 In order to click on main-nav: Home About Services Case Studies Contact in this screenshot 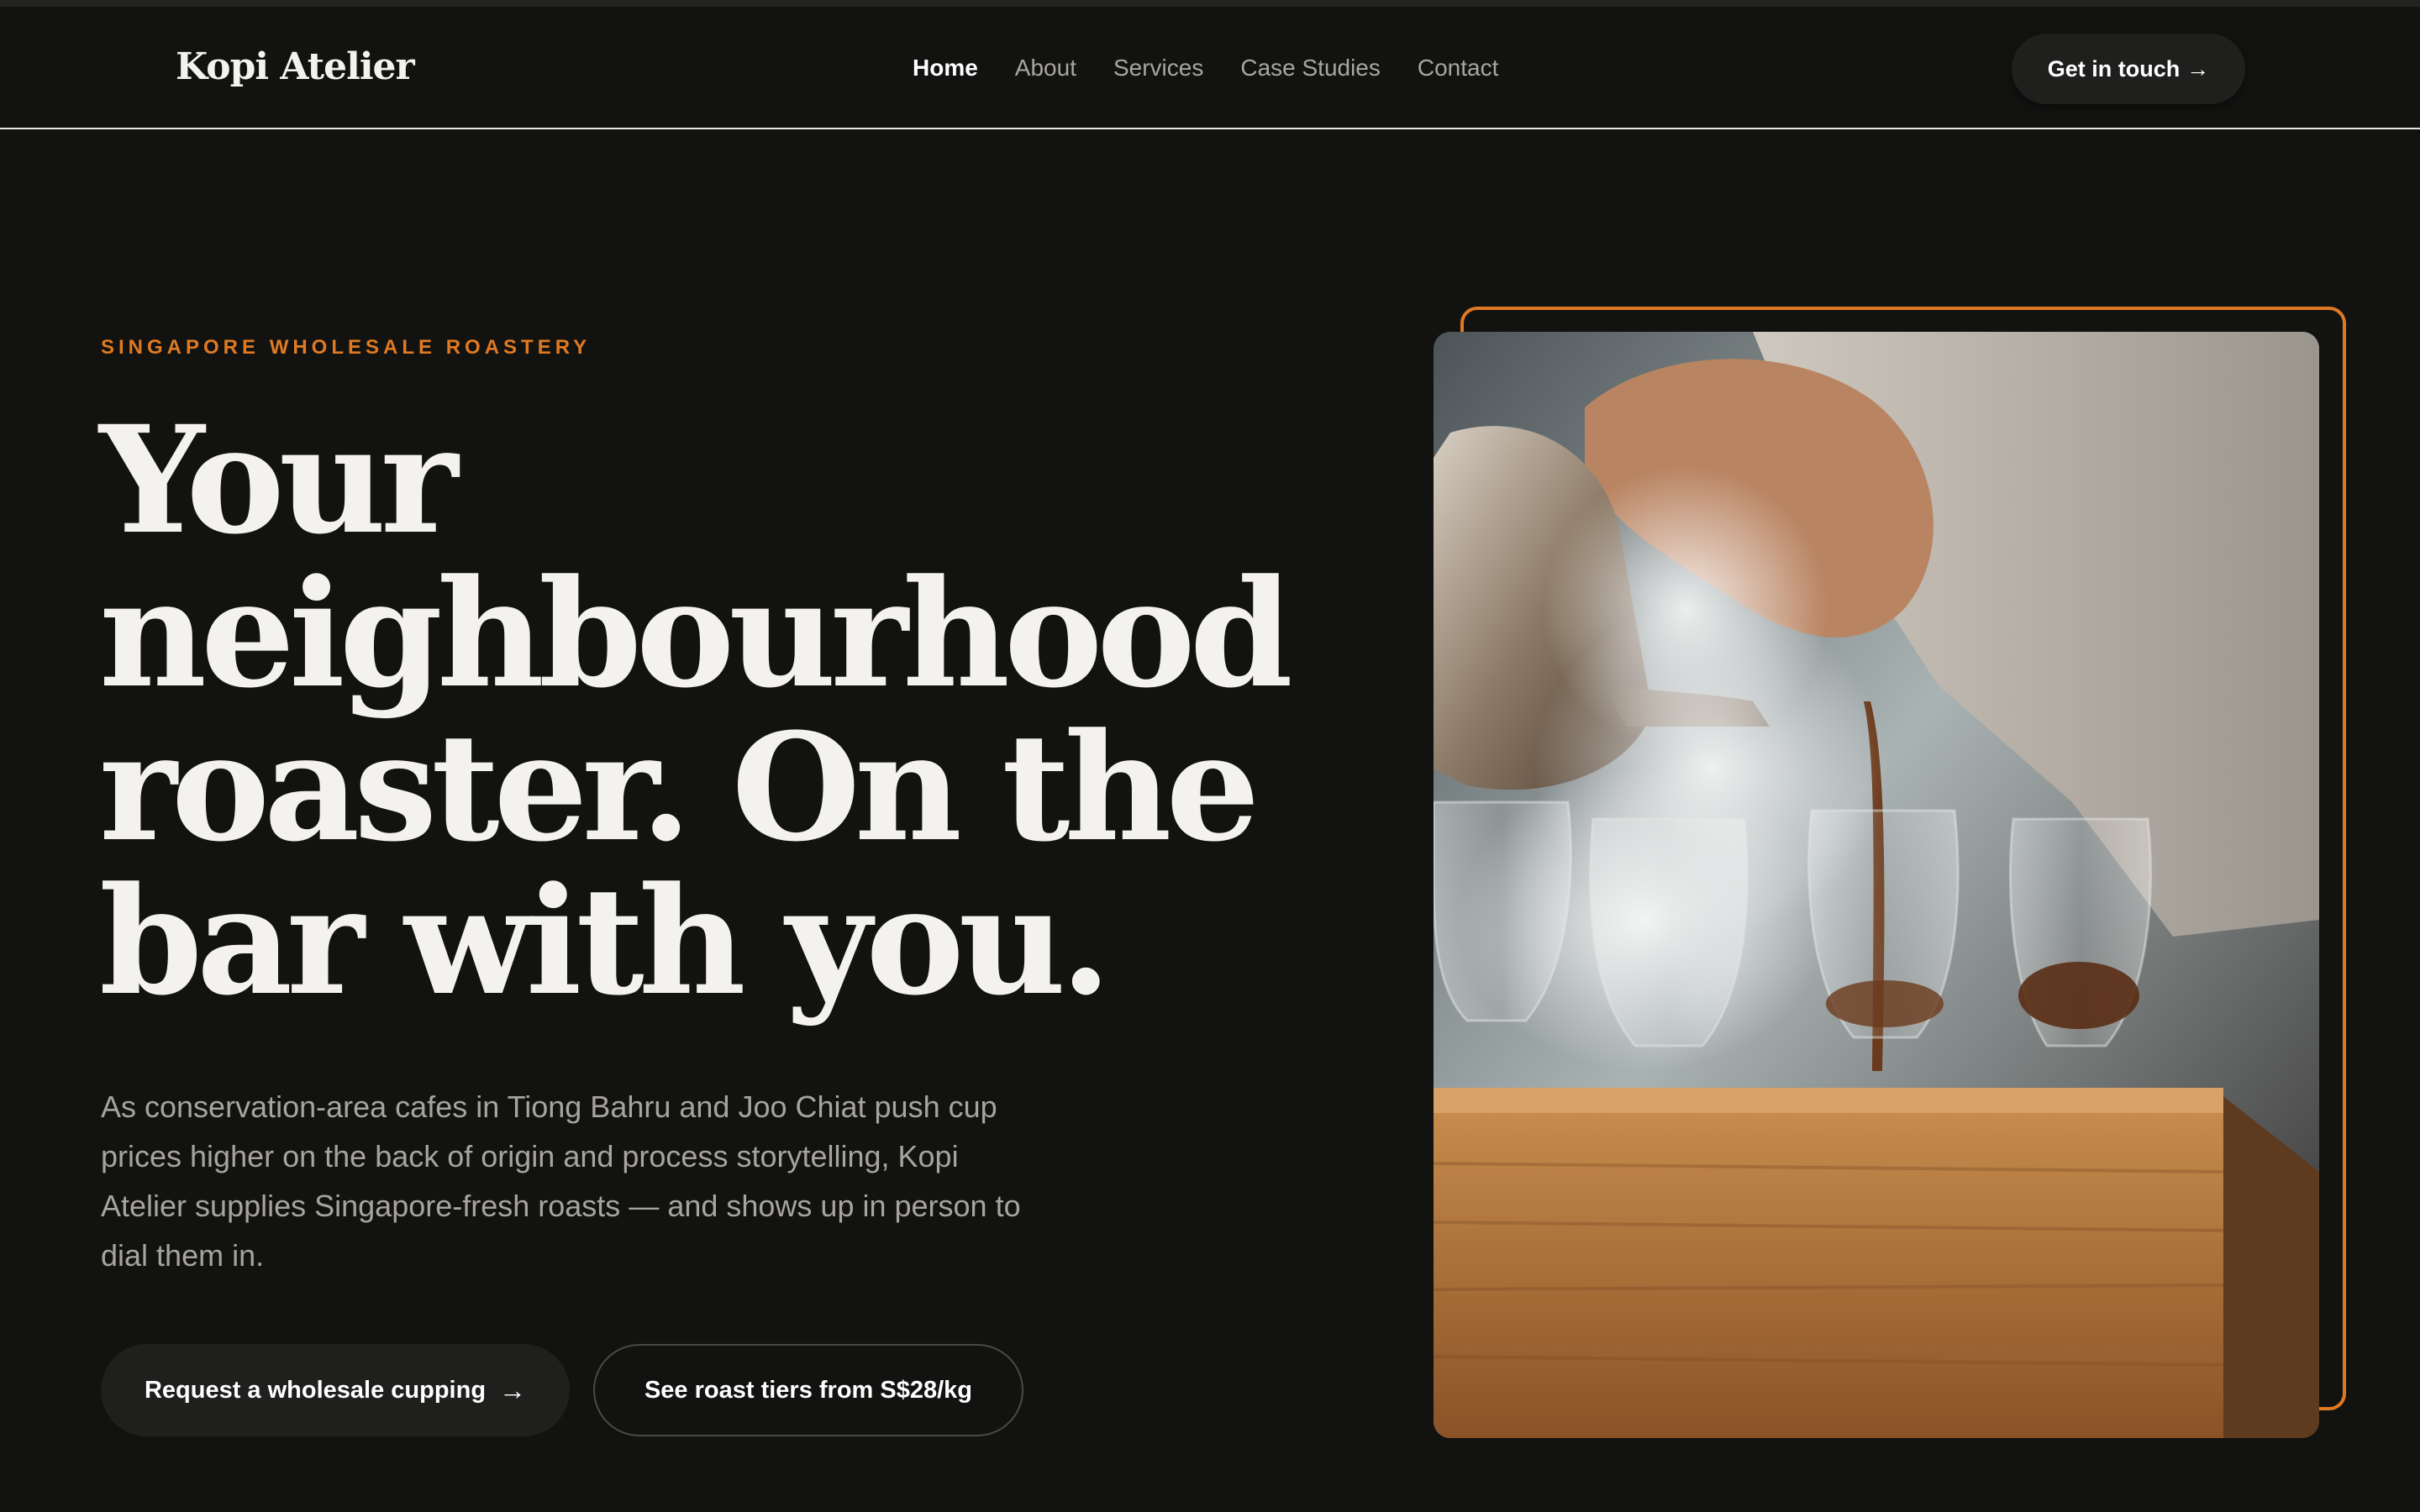, I will do `click(1224, 68)`.